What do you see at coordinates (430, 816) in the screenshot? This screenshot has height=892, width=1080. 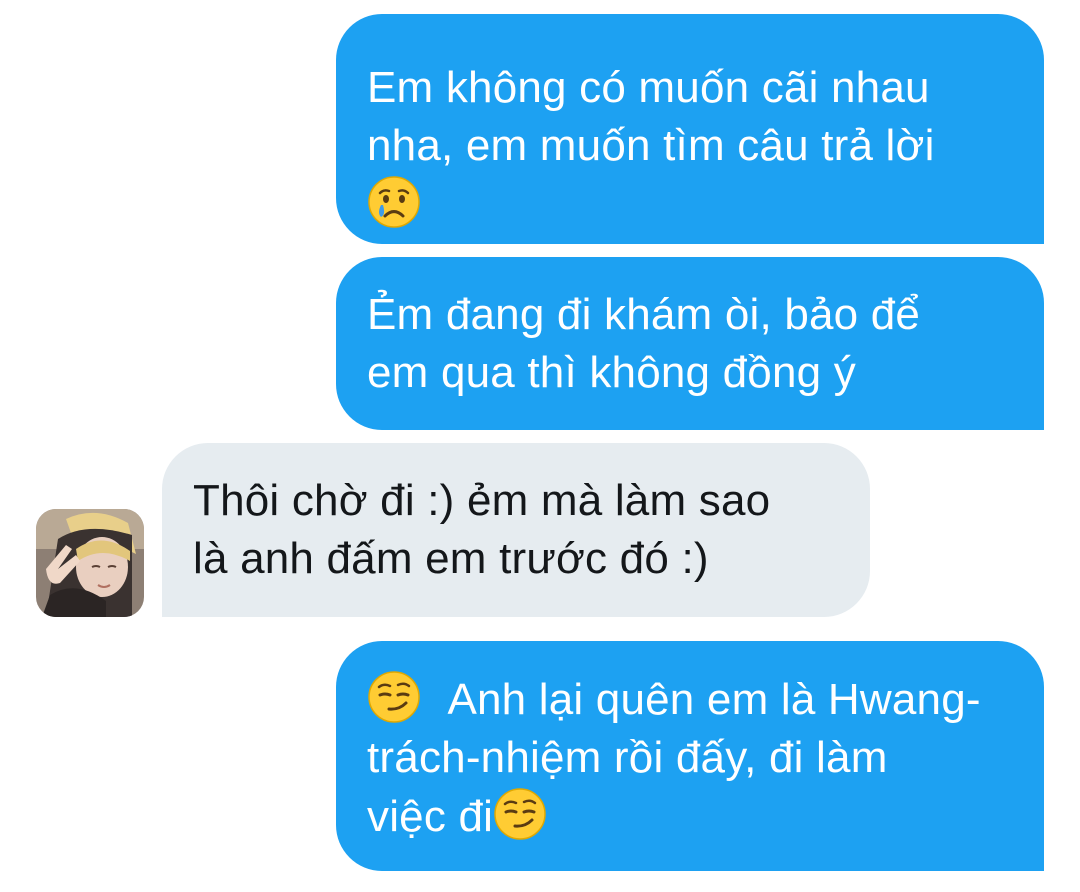 I see `message-text-line: việc đi` at bounding box center [430, 816].